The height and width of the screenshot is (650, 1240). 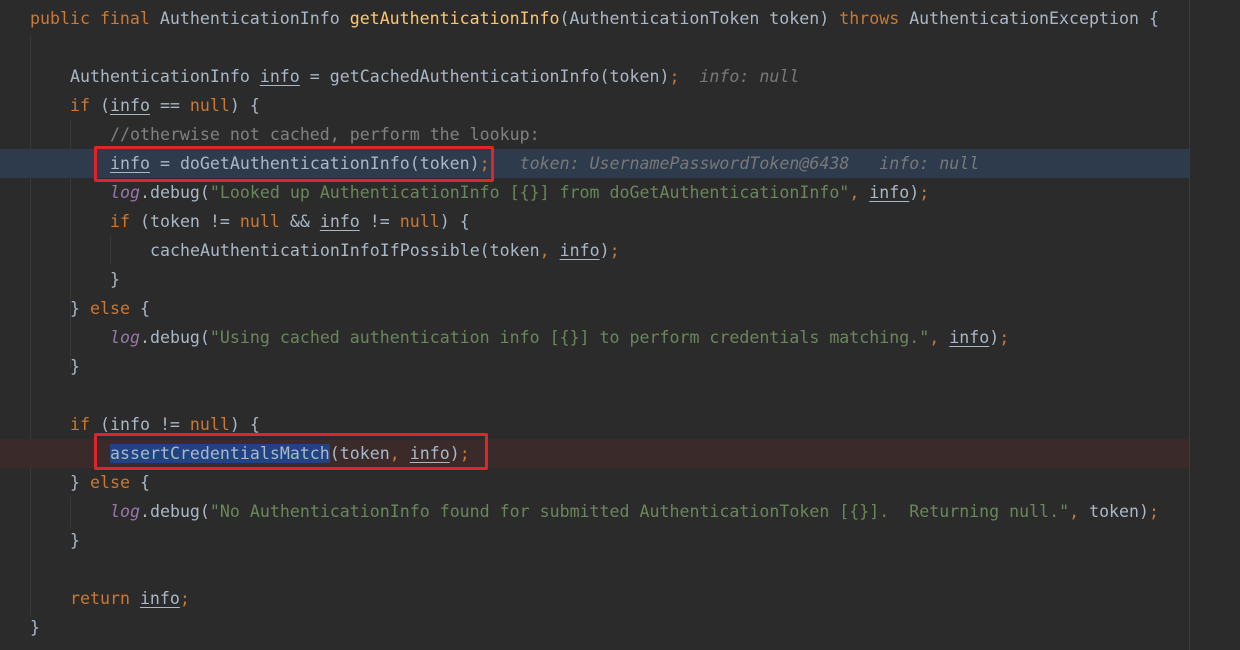 I want to click on code-text: return info;, so click(x=130, y=598).